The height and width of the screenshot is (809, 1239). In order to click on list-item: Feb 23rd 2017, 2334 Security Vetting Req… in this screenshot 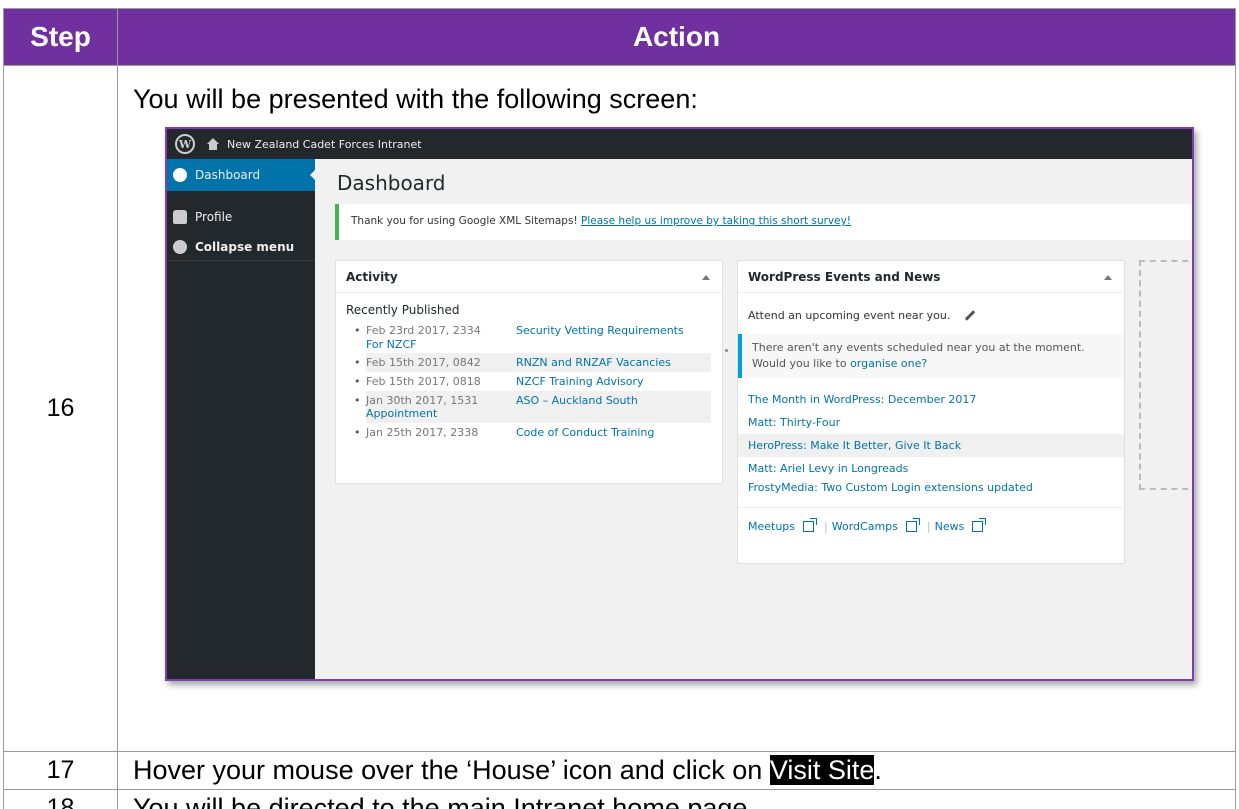, I will do `click(532, 330)`.